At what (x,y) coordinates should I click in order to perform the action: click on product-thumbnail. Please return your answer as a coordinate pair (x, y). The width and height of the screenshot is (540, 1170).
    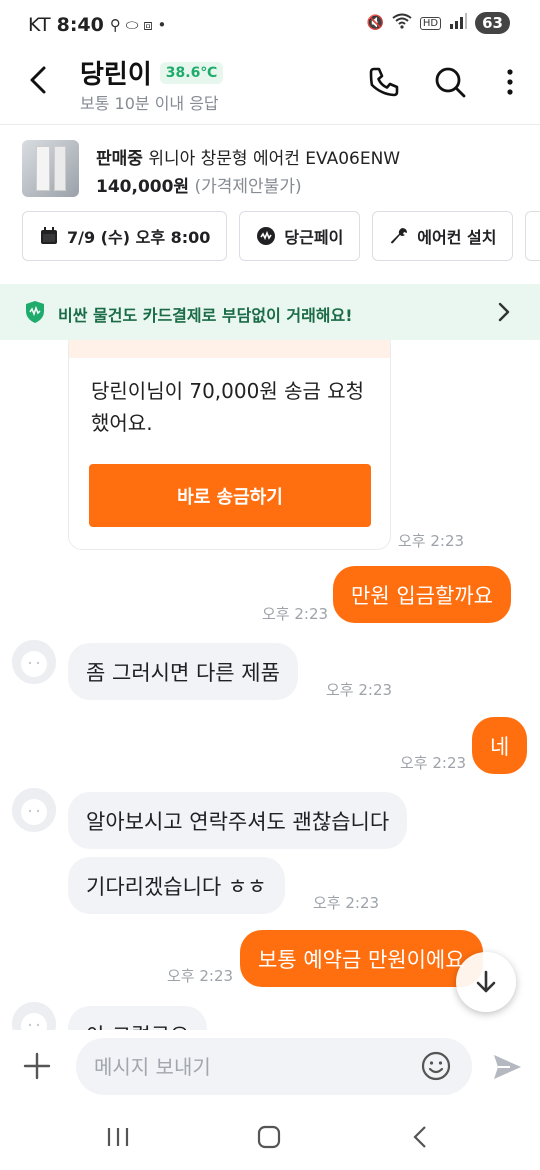
    Looking at the image, I should click on (50, 168).